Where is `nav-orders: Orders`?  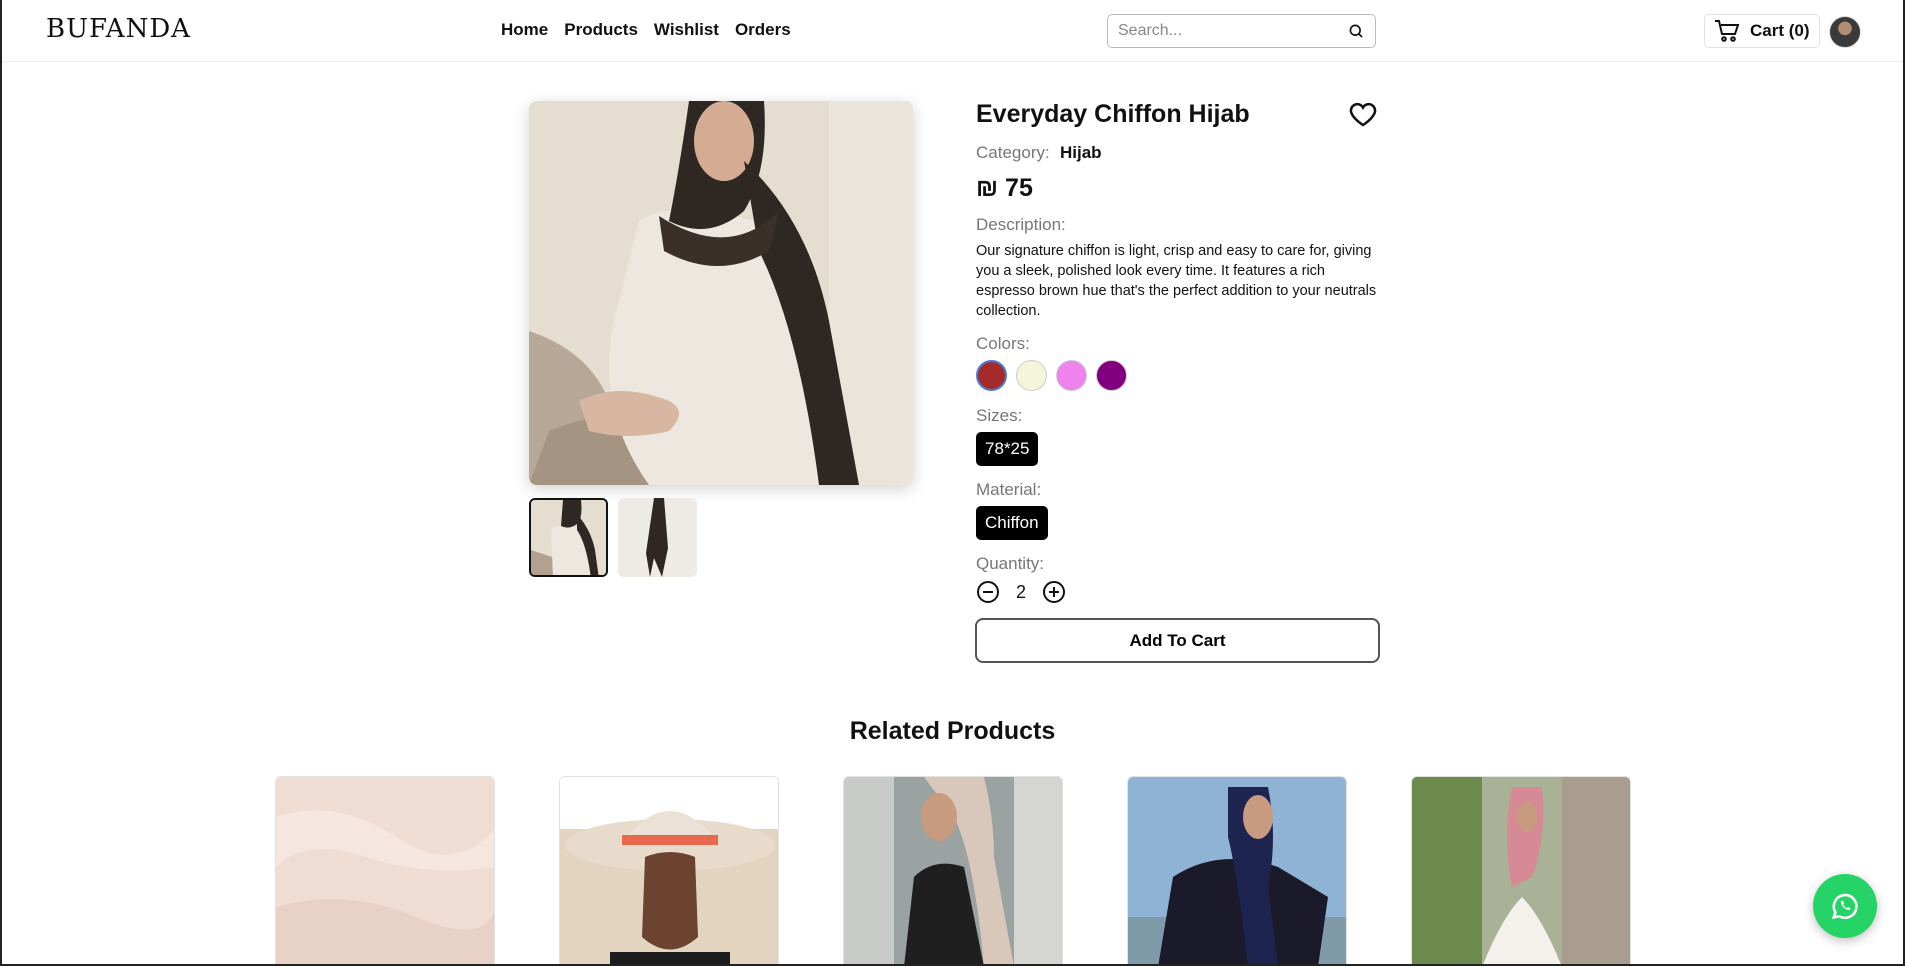 nav-orders: Orders is located at coordinates (763, 30).